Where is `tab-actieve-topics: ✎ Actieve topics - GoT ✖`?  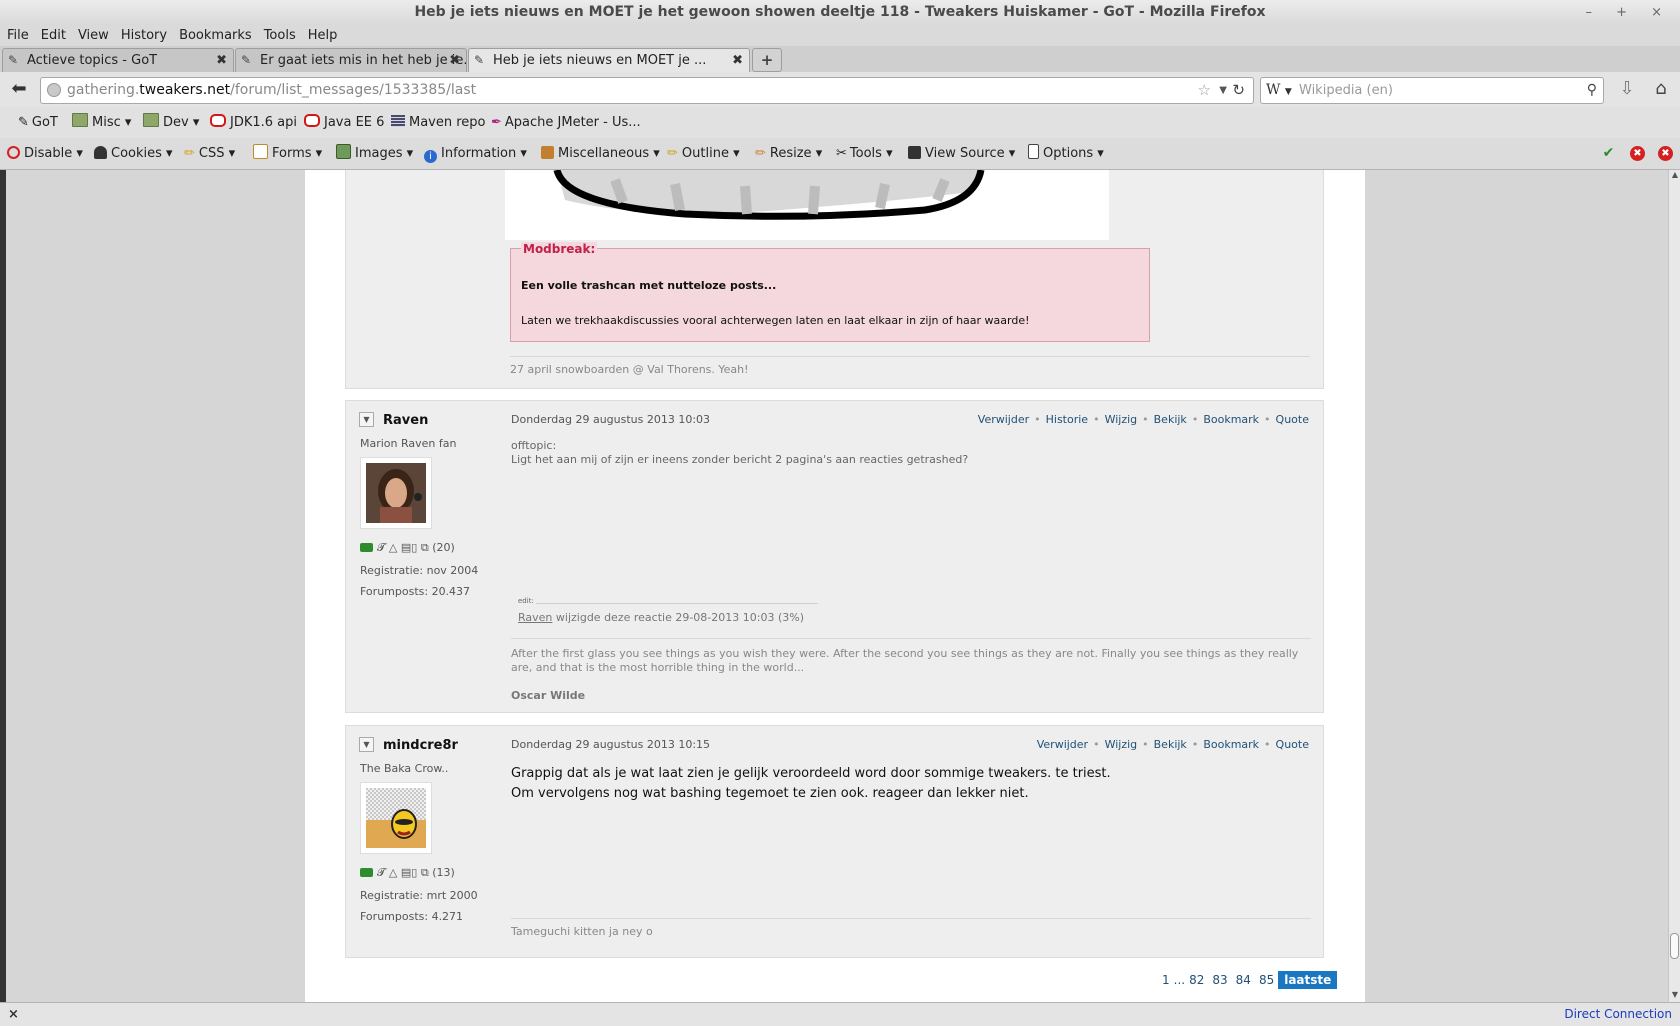 tab-actieve-topics: ✎ Actieve topics - GoT ✖ is located at coordinates (118, 60).